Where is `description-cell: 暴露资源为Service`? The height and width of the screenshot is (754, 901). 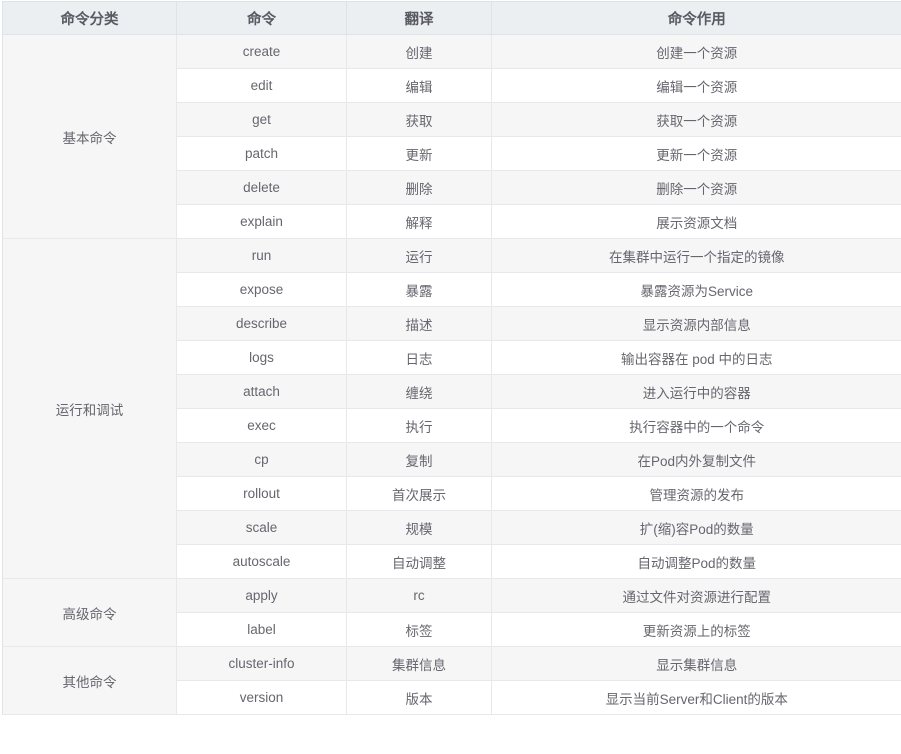
description-cell: 暴露资源为Service is located at coordinates (696, 289).